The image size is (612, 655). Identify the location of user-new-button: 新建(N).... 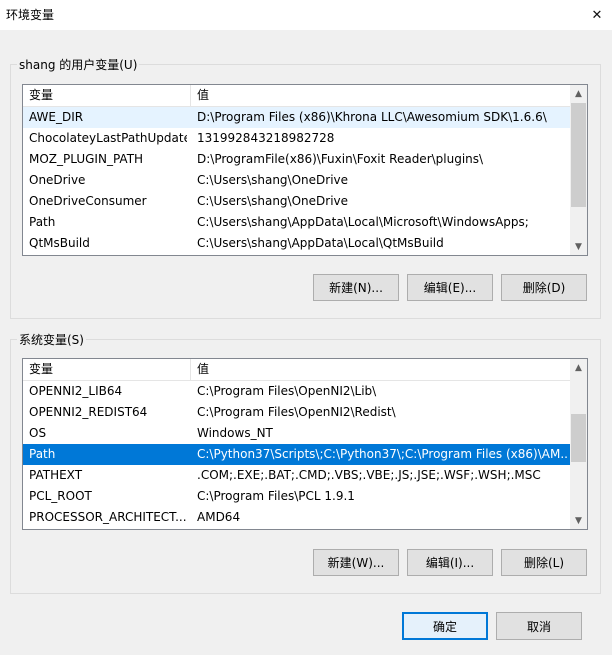
(356, 287).